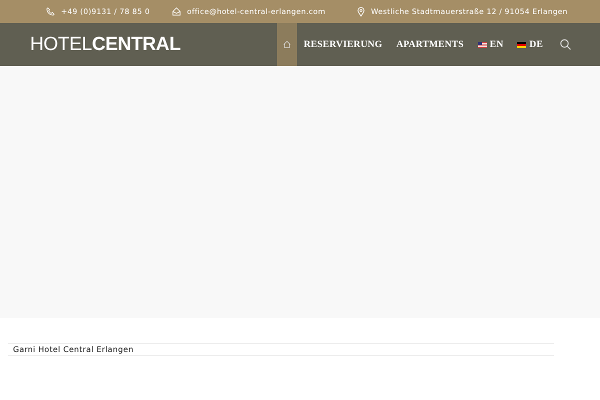 This screenshot has width=600, height=400. Describe the element at coordinates (176, 11) in the screenshot. I see `envelope-icon` at that location.